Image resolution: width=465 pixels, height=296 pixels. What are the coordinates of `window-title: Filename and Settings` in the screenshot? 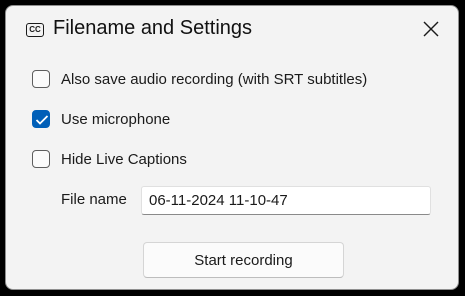 It's located at (153, 28).